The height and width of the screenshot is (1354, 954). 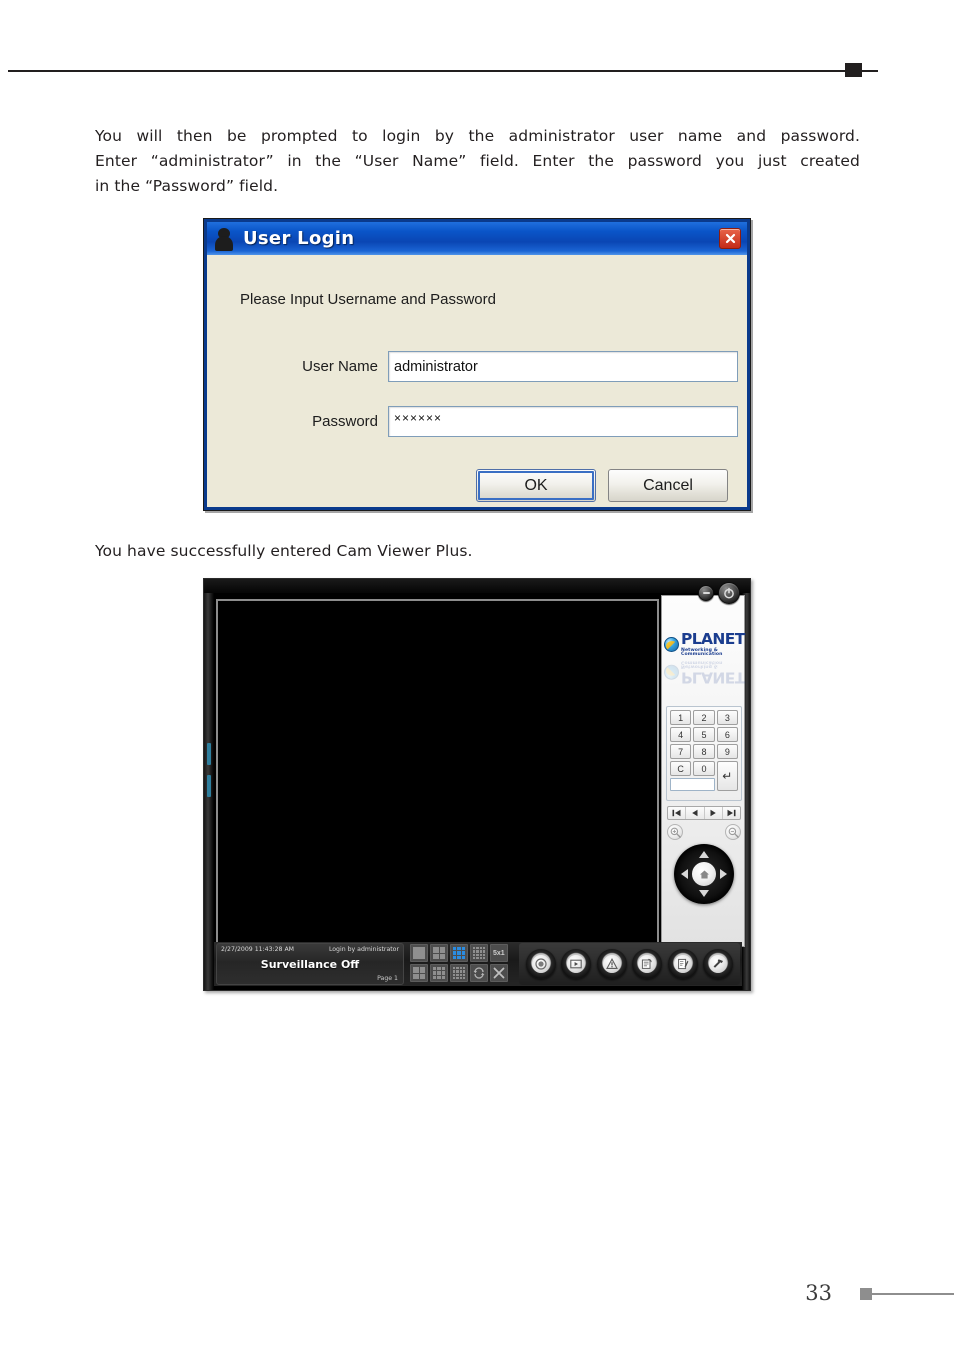 I want to click on first-button, so click(x=677, y=813).